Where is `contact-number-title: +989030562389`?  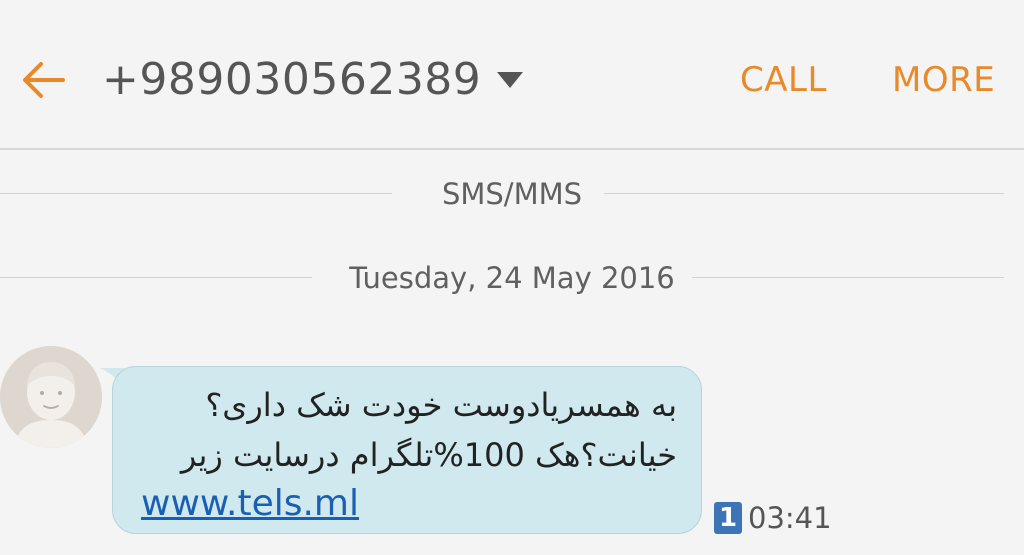
contact-number-title: +989030562389 is located at coordinates (291, 80).